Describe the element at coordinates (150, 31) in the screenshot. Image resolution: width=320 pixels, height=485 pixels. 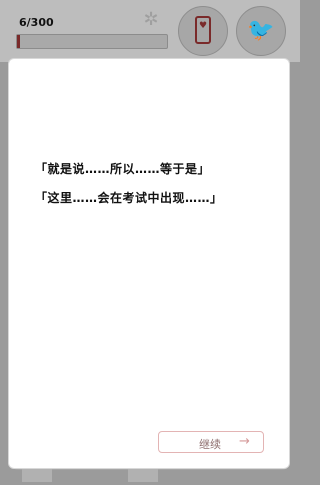
I see `top-bar: 6/300 ✲ 🐦` at that location.